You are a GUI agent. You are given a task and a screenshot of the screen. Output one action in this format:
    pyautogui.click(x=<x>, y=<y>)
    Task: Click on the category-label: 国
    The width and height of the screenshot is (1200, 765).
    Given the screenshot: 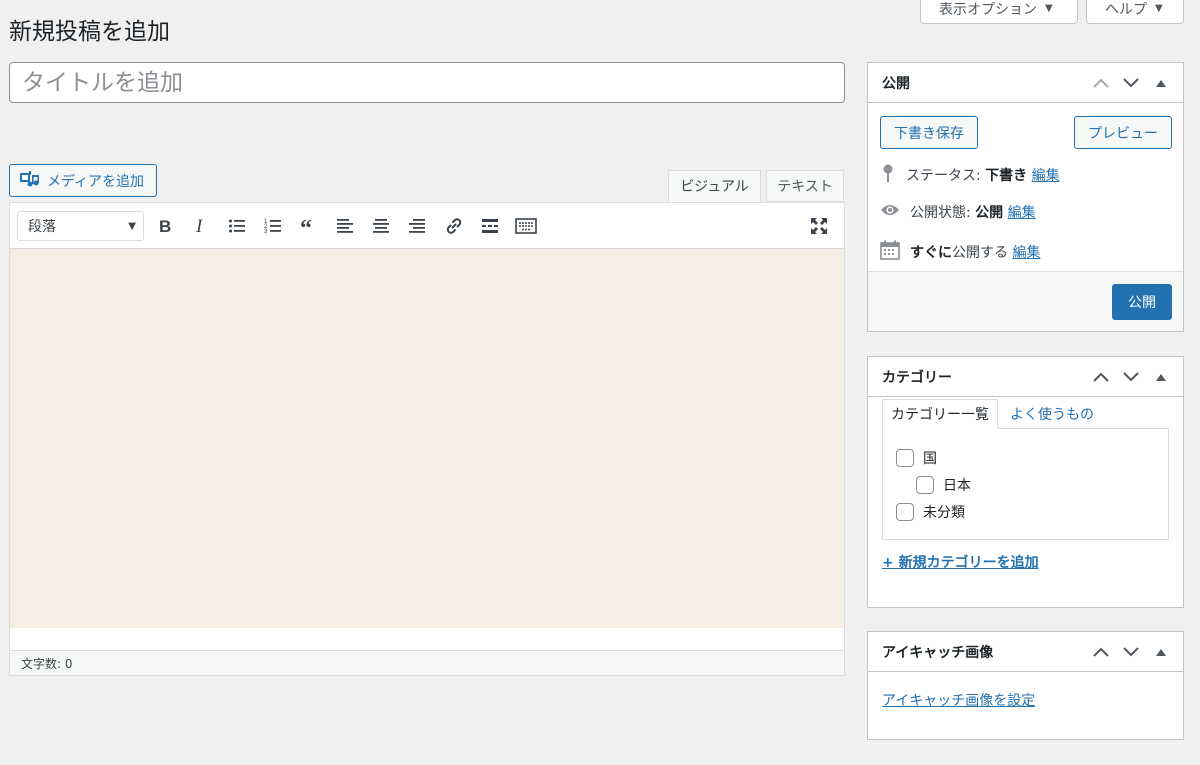 What is the action you would take?
    pyautogui.click(x=930, y=459)
    